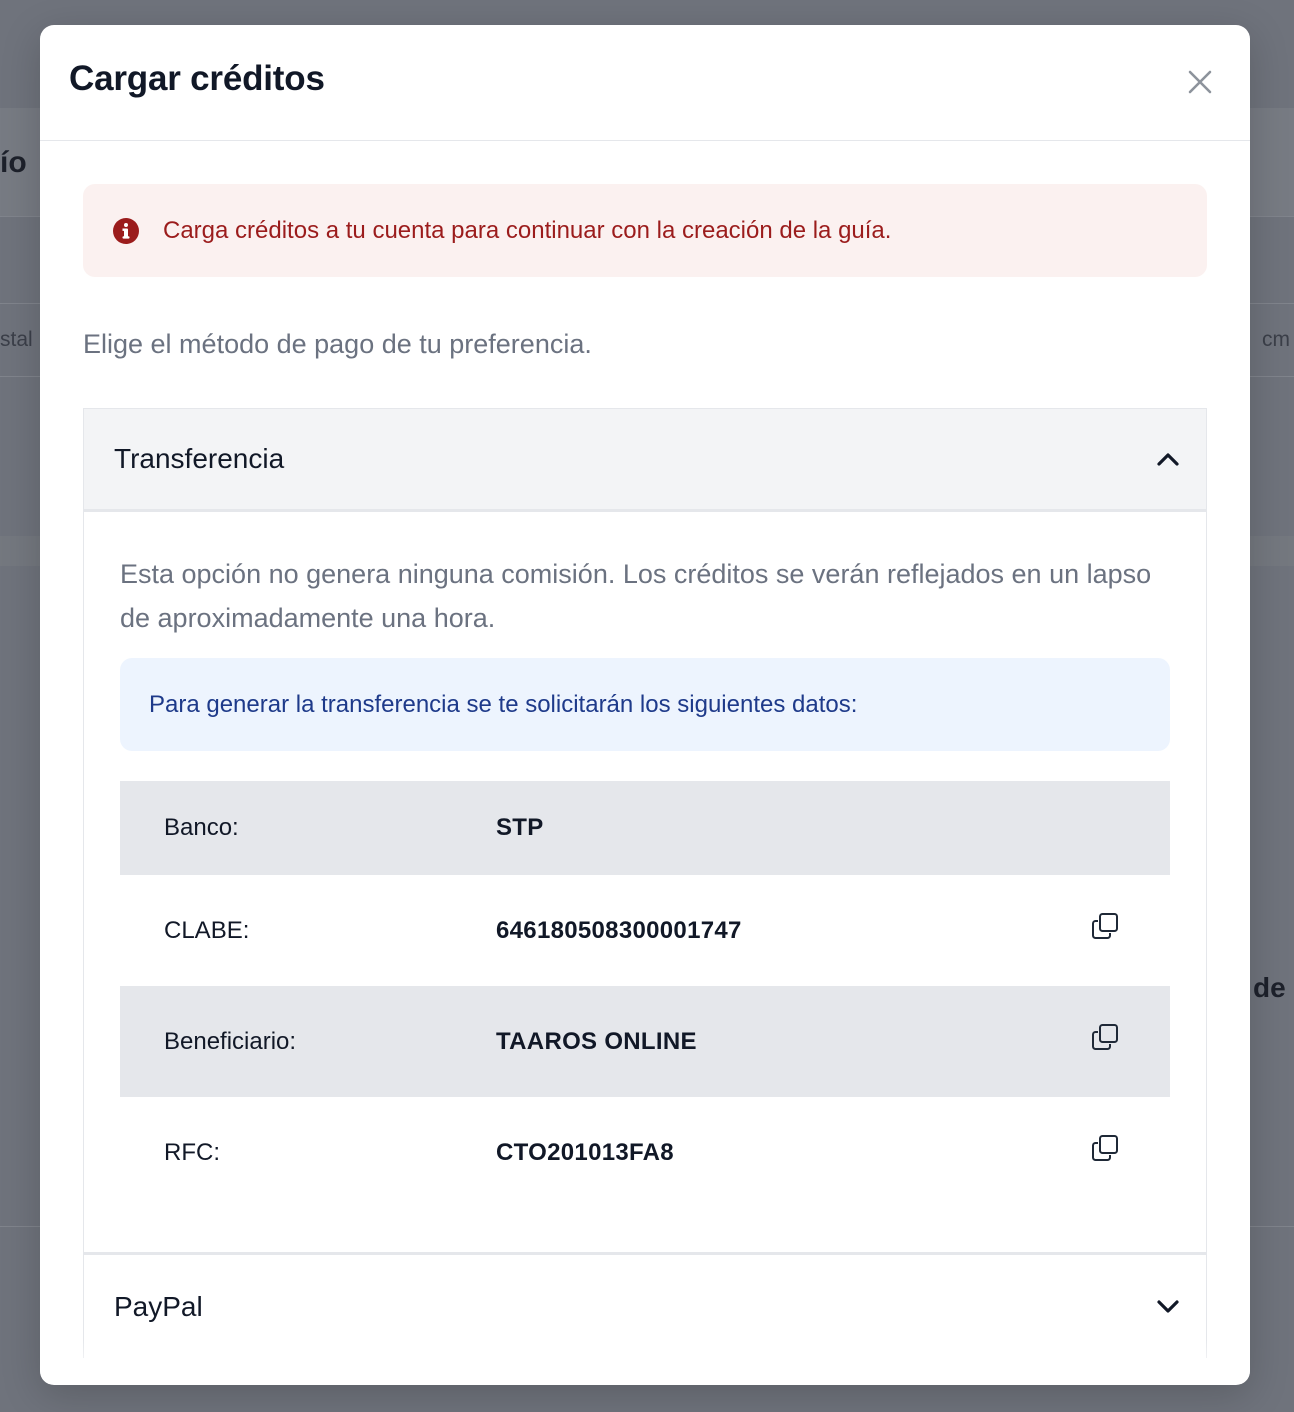 The width and height of the screenshot is (1294, 1412). Describe the element at coordinates (16, 339) in the screenshot. I see `background-column-fragment: stal` at that location.